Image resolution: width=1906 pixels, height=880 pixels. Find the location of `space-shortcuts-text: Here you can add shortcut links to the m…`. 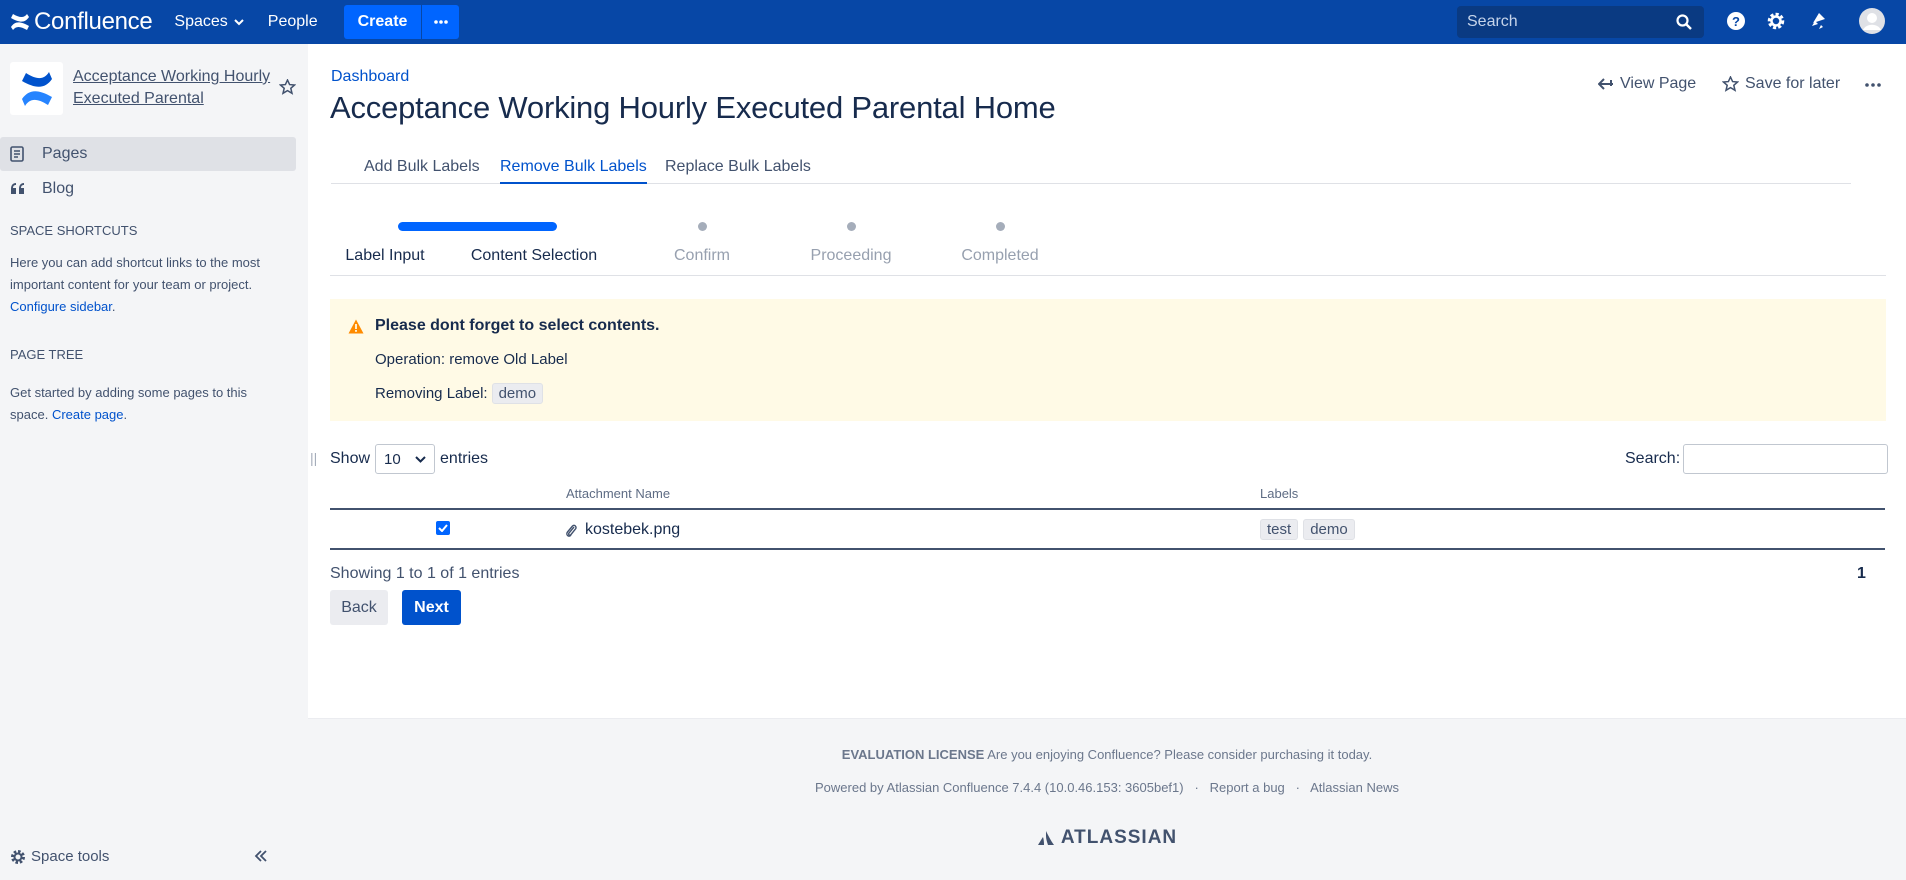

space-shortcuts-text: Here you can add shortcut links to the m… is located at coordinates (135, 284).